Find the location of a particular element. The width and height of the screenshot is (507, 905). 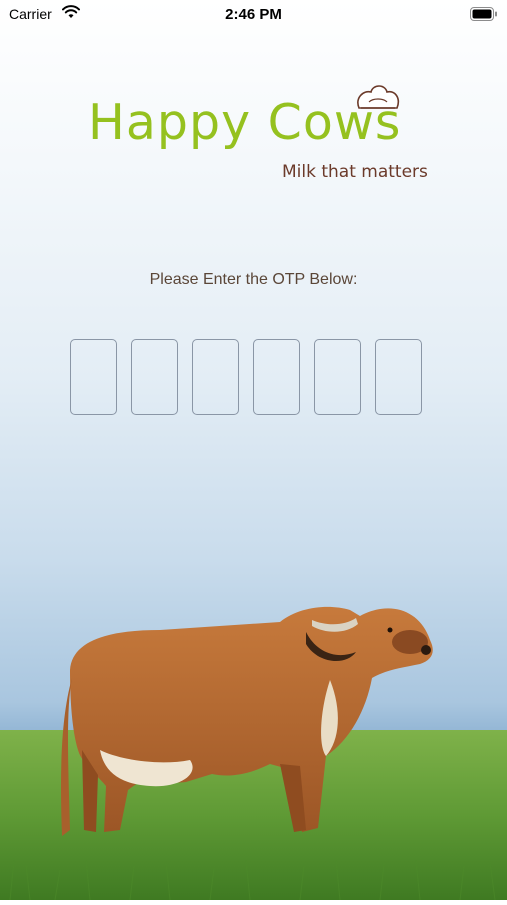

otp-input-group is located at coordinates (248, 378).